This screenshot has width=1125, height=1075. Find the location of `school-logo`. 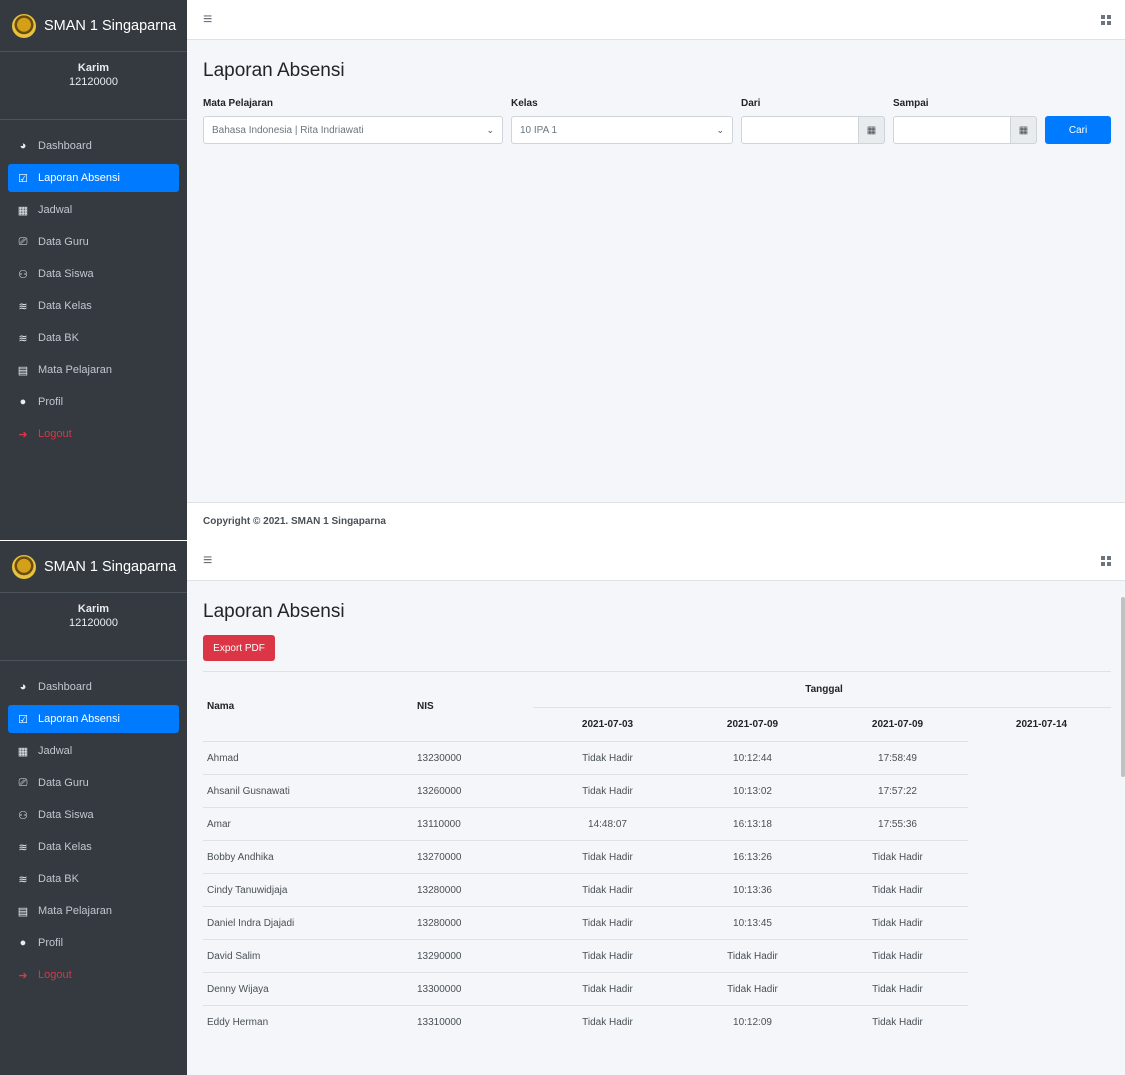

school-logo is located at coordinates (24, 25).